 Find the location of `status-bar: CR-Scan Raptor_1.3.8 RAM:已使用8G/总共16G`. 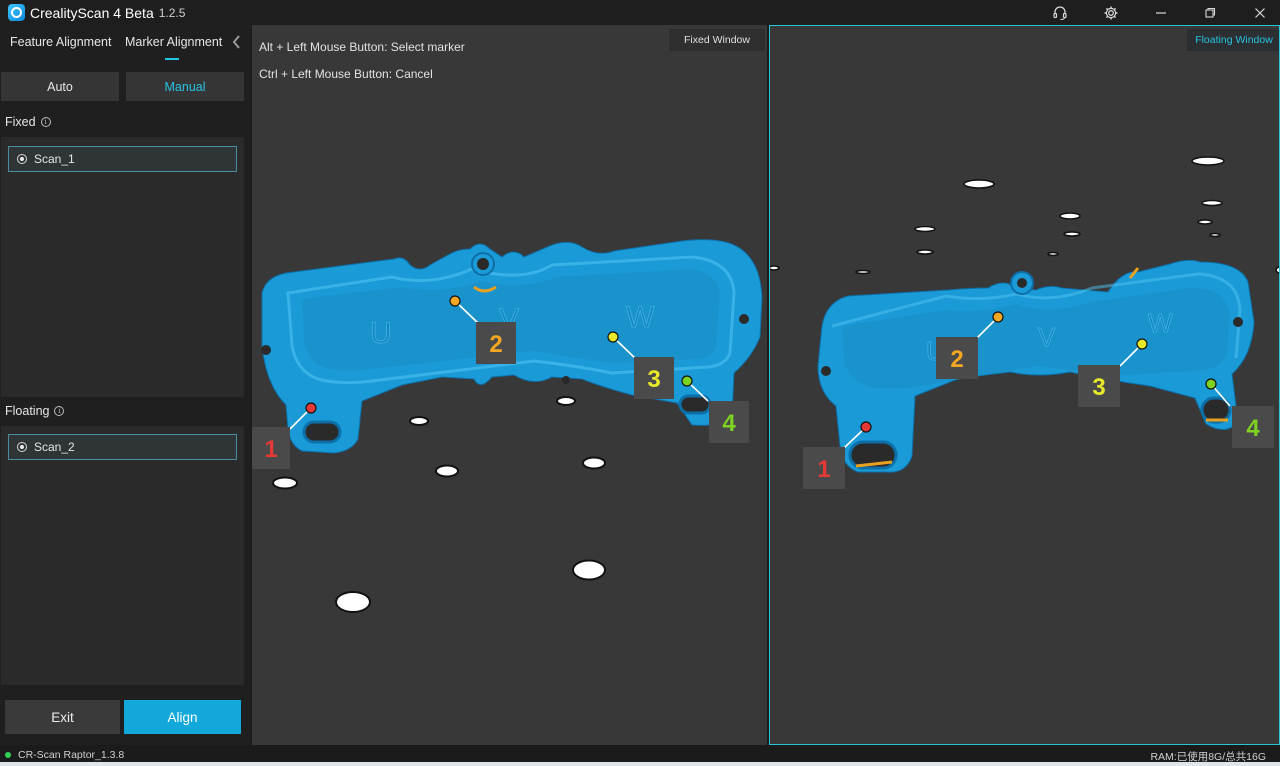

status-bar: CR-Scan Raptor_1.3.8 RAM:已使用8G/总共16G is located at coordinates (640, 755).